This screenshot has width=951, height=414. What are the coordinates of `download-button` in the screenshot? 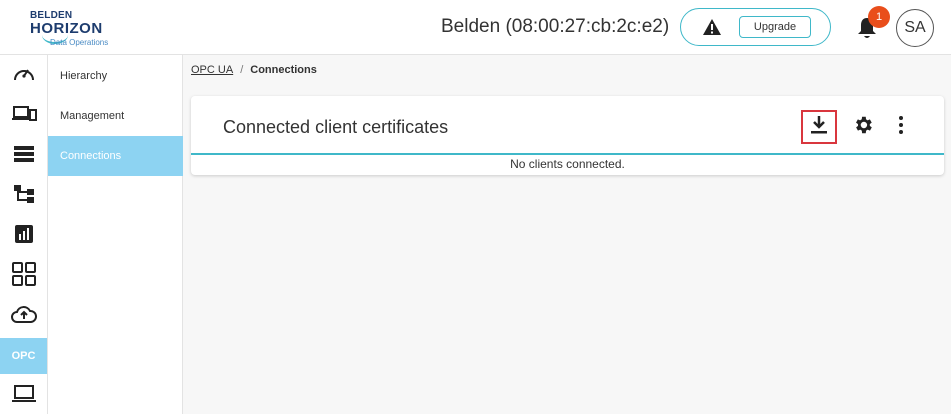 It's located at (819, 127).